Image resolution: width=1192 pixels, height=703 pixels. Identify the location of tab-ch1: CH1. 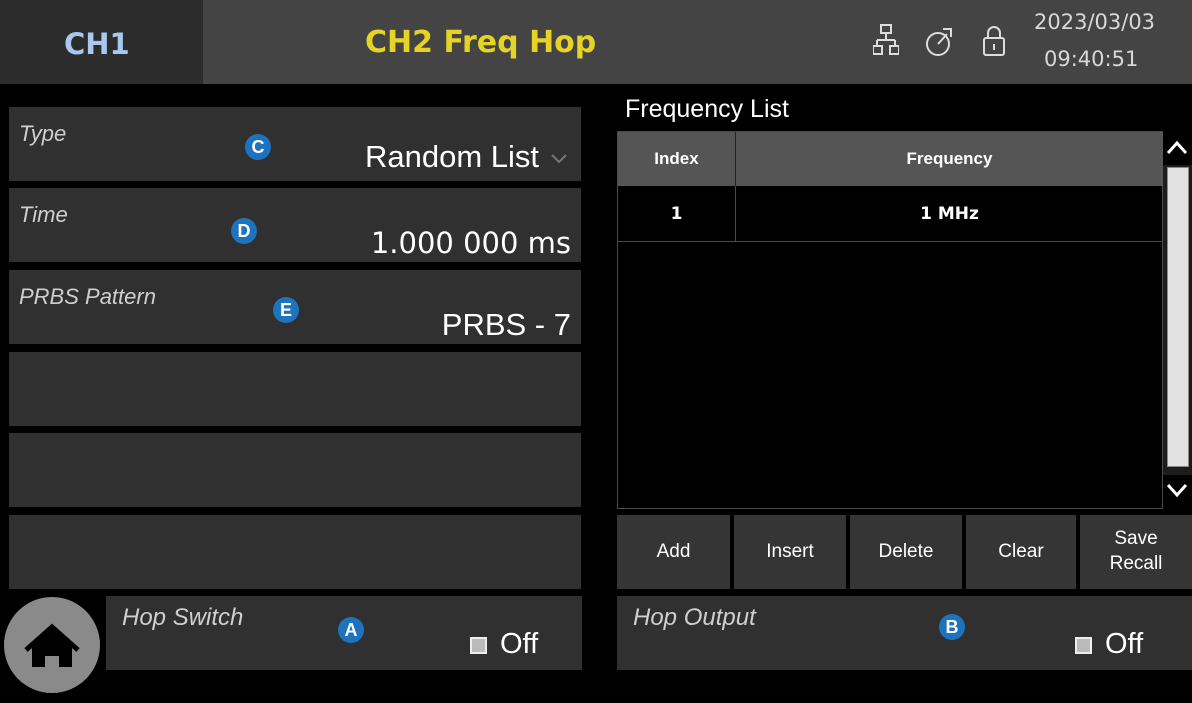
(101, 42).